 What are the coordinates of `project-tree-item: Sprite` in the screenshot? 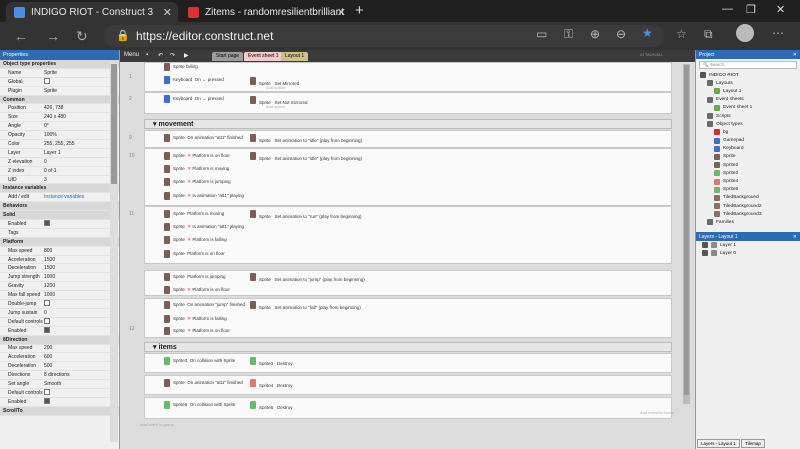 It's located at (748, 157).